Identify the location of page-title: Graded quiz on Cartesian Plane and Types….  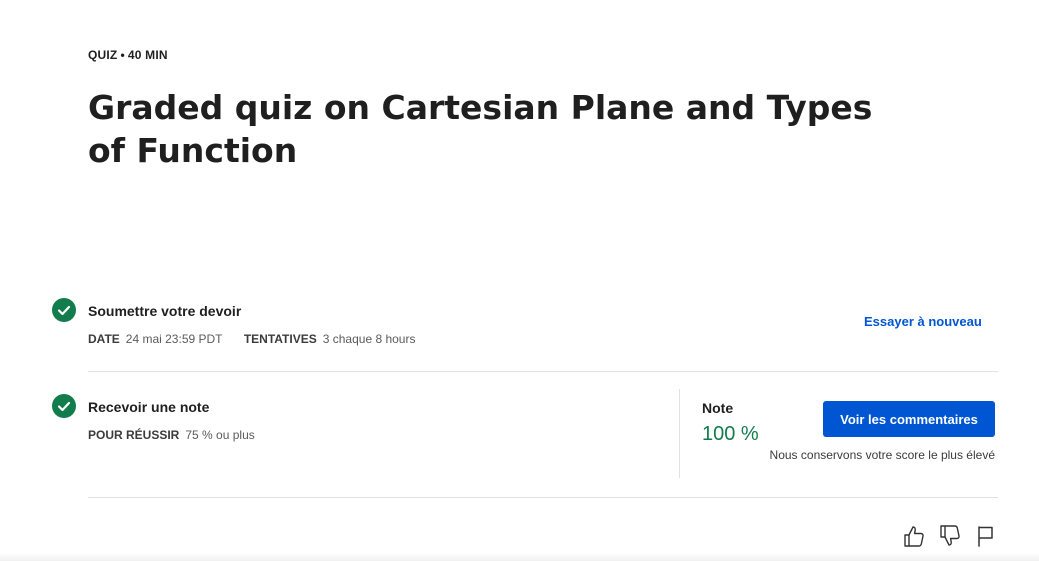
(480, 129).